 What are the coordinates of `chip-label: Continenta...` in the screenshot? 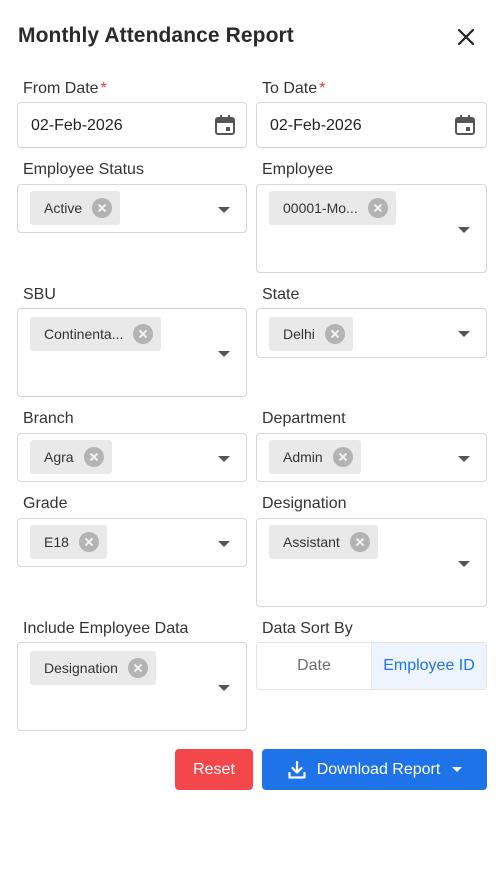 It's located at (84, 334).